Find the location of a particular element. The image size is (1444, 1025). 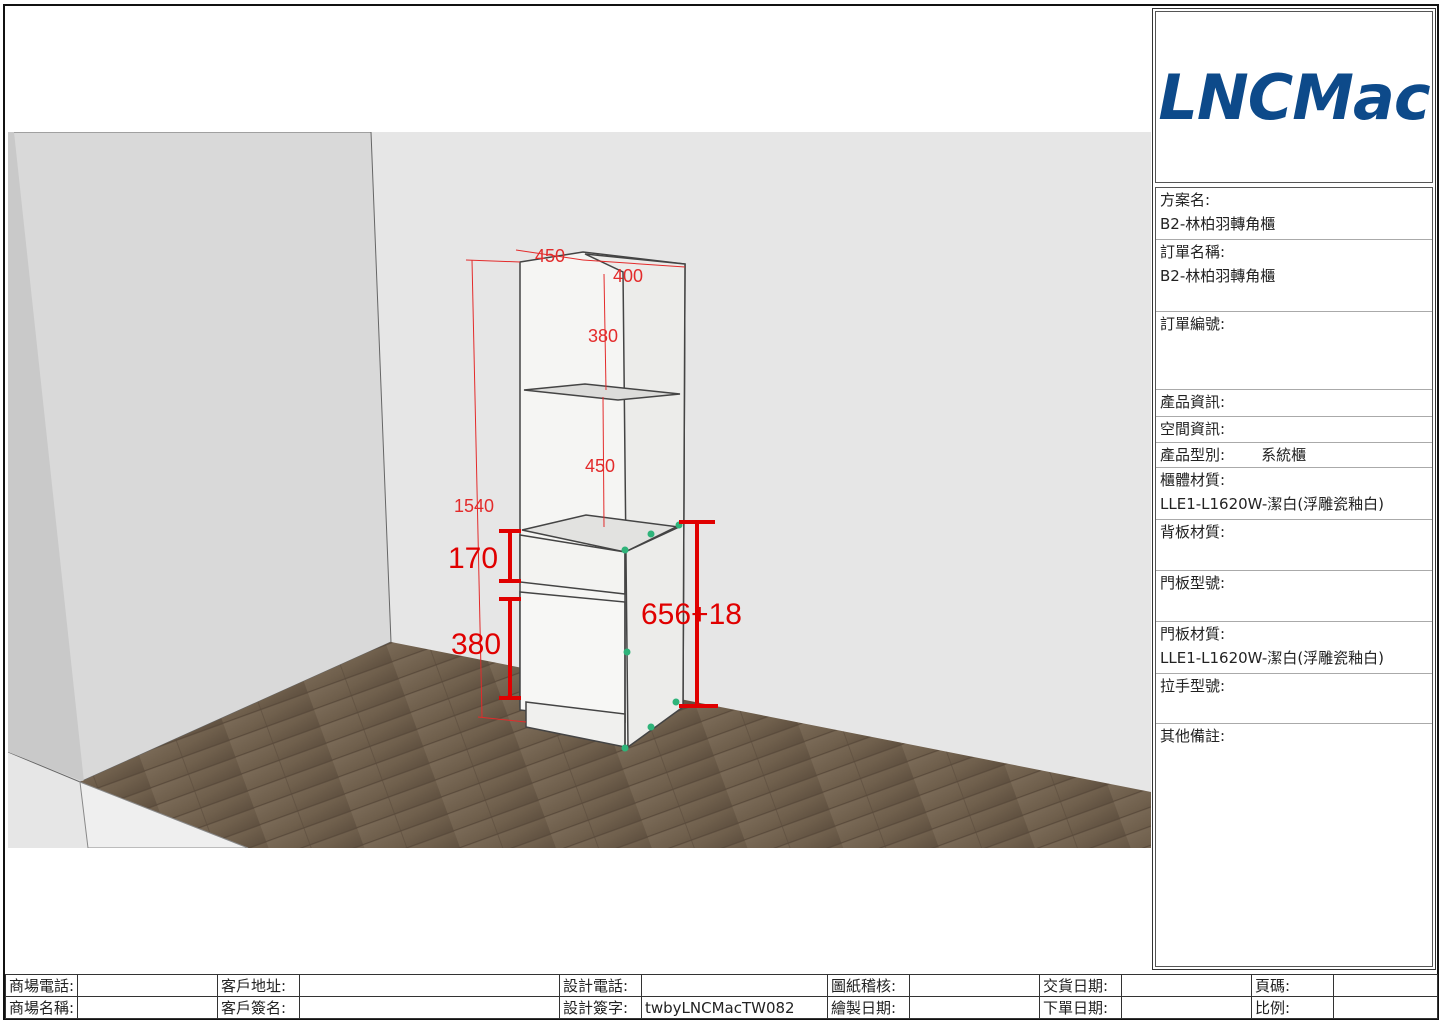

order-name-label: 訂單名稱: is located at coordinates (1193, 252).